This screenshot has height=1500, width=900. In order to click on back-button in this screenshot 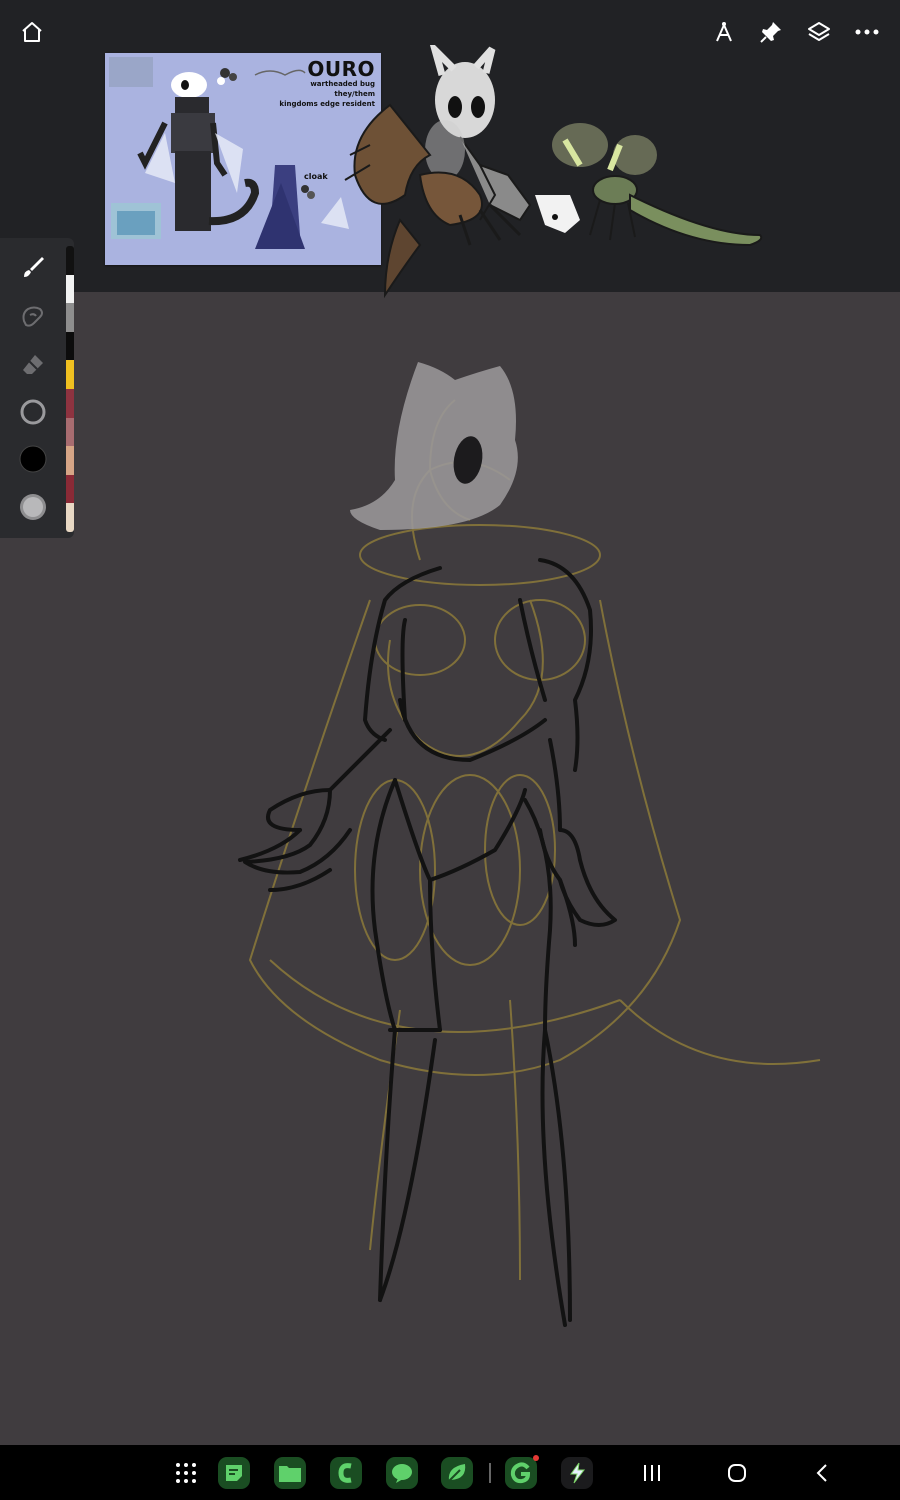, I will do `click(822, 1473)`.